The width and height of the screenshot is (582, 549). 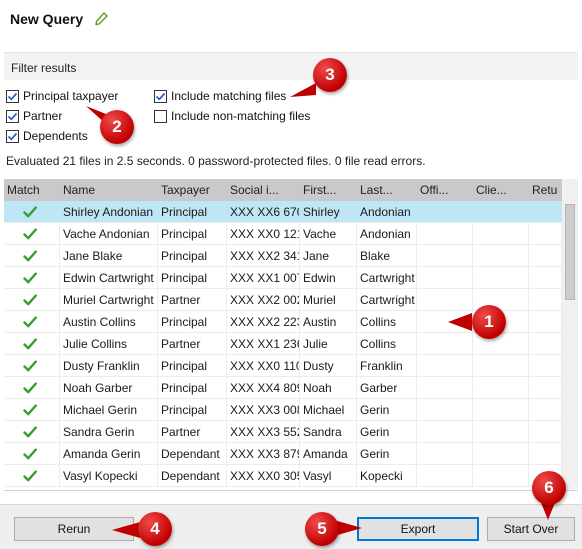 What do you see at coordinates (109, 475) in the screenshot?
I see `name-cell: Vasyl Kopecki` at bounding box center [109, 475].